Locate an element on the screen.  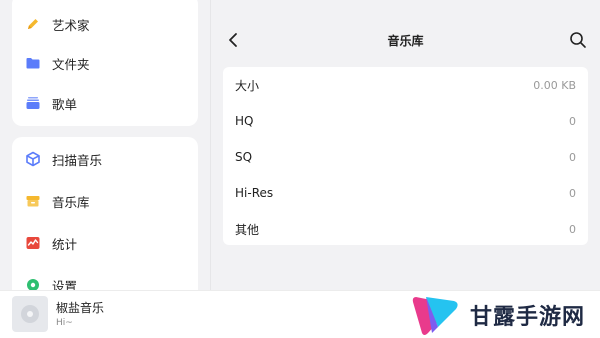
disc-icon is located at coordinates (30, 314).